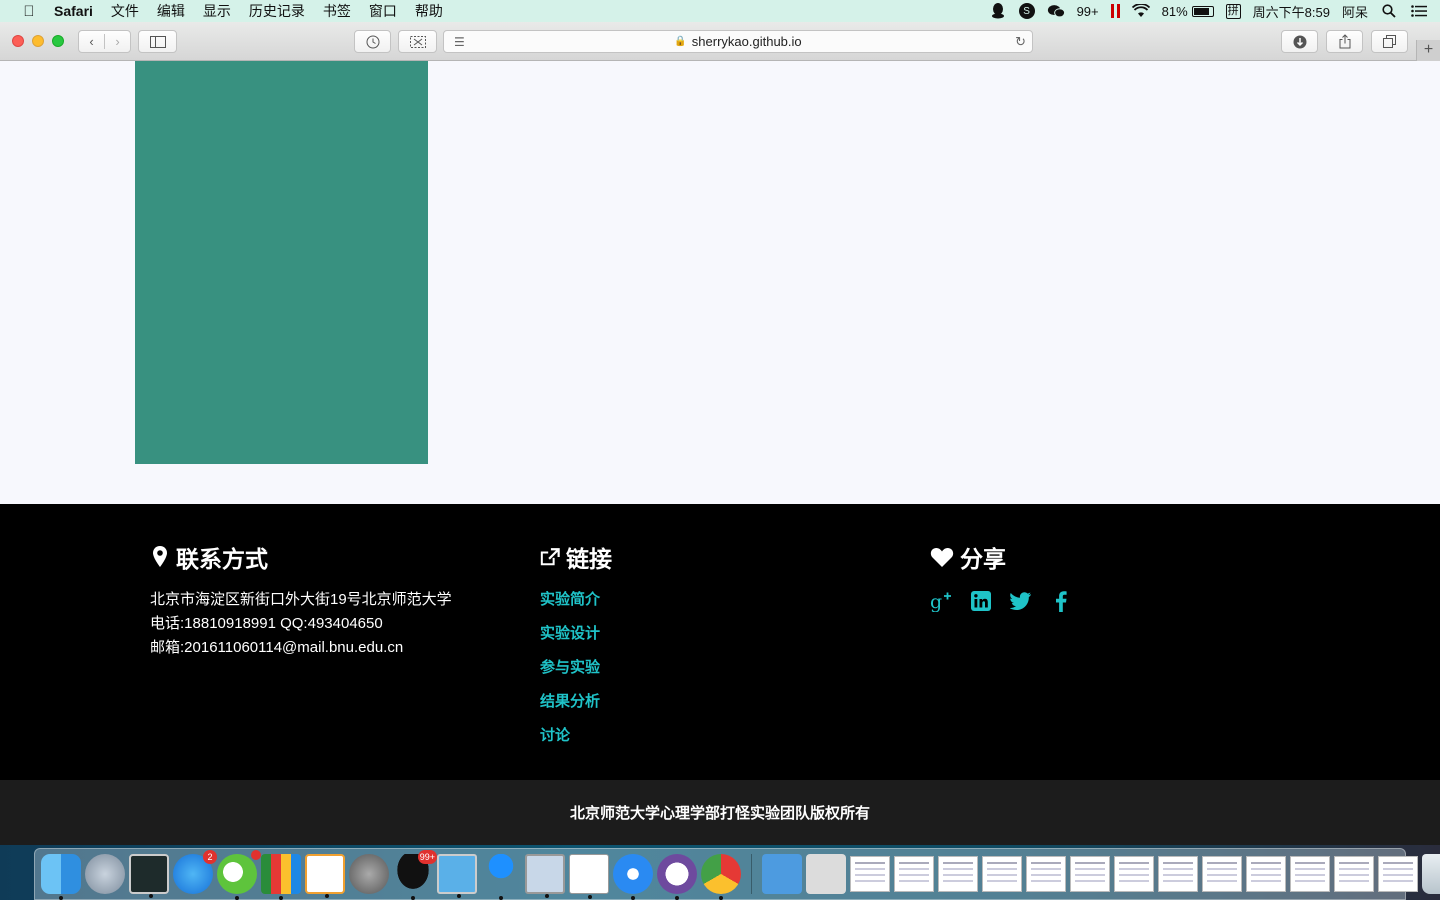 This screenshot has height=900, width=1440. I want to click on menu-help: 帮助, so click(429, 11).